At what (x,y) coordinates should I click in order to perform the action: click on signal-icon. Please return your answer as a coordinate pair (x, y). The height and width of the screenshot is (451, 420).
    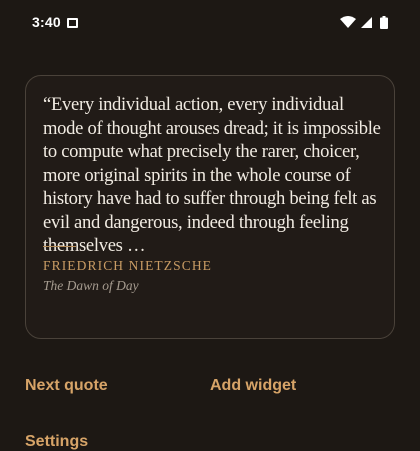
    Looking at the image, I should click on (366, 22).